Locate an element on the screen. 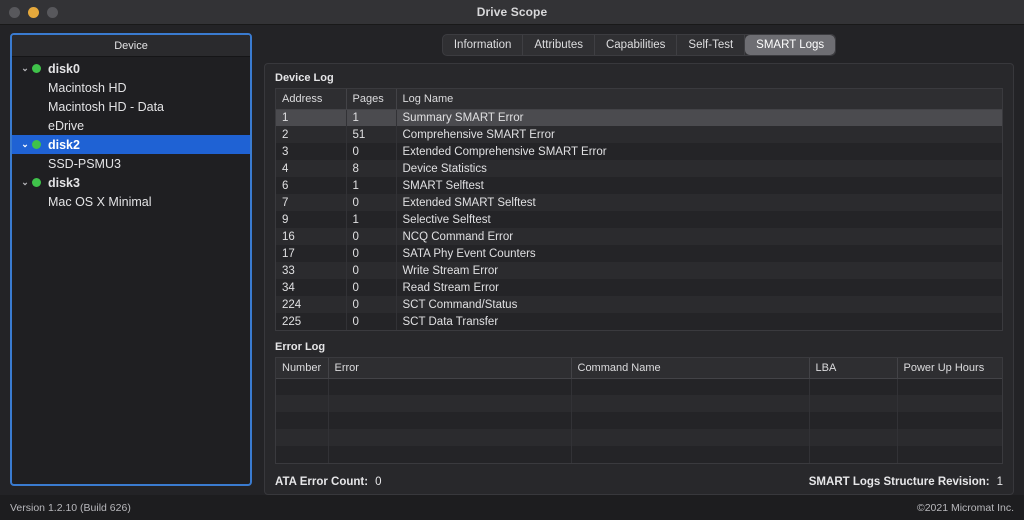 The width and height of the screenshot is (1024, 520). device-log-row: 1 1 Summary SMART Error is located at coordinates (639, 117).